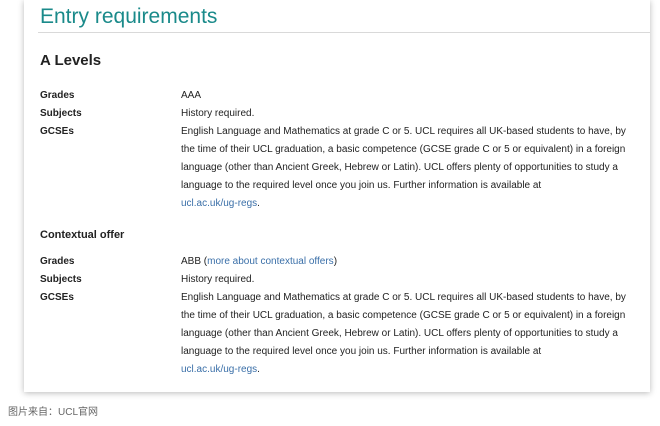  Describe the element at coordinates (57, 131) in the screenshot. I see `gcses-label: GCSEs` at that location.